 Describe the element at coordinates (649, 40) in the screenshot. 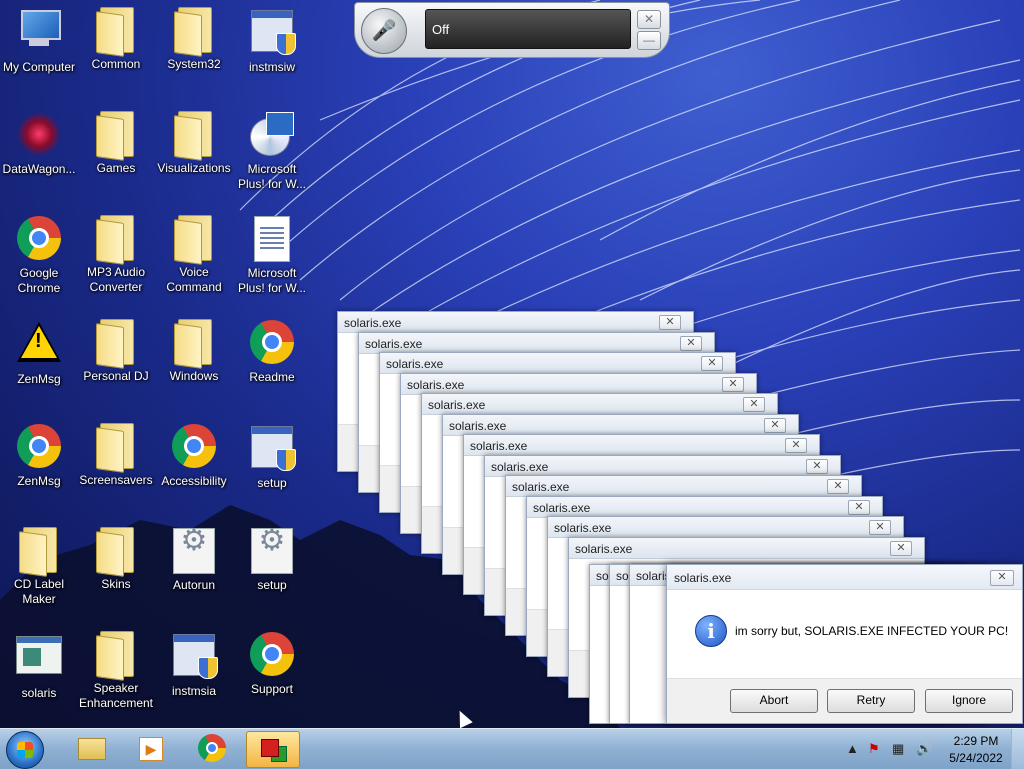

I see `speech-minimize-button: —` at that location.